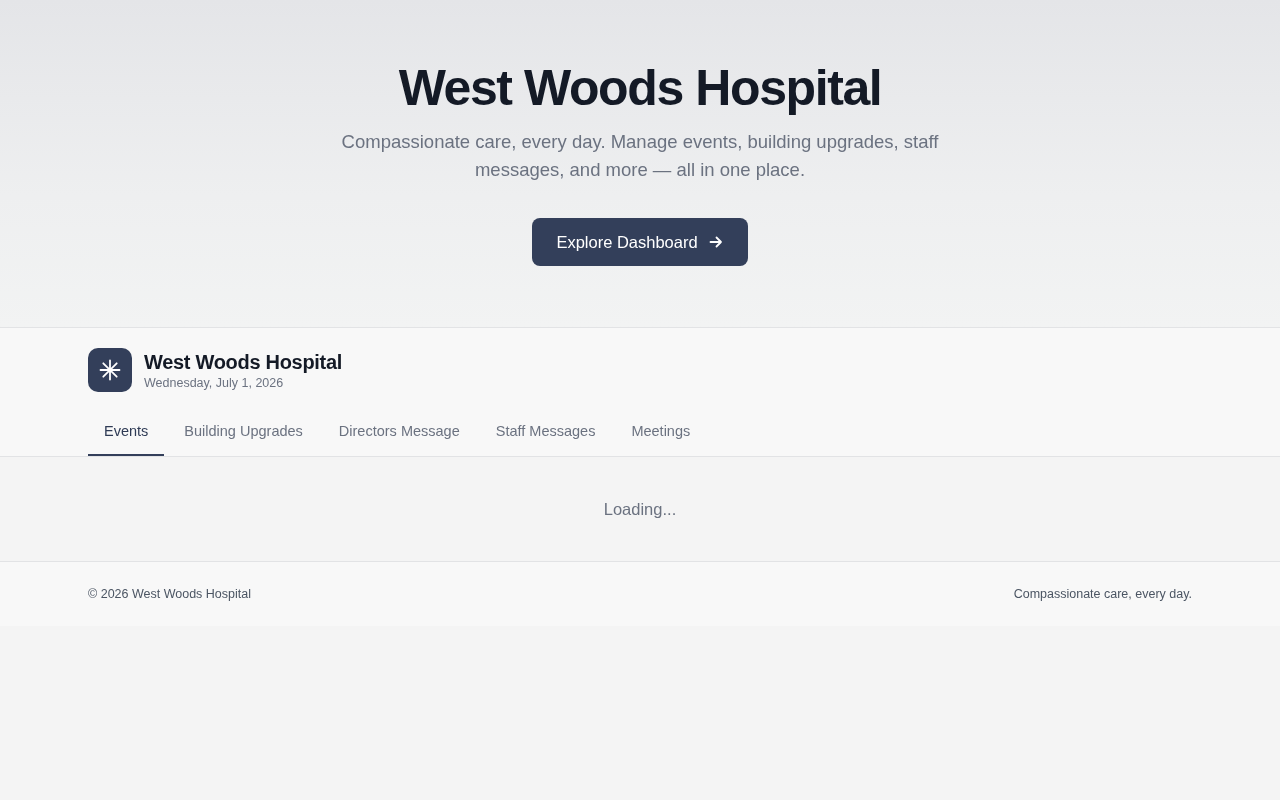  I want to click on current-date: Wednesday, July 1, 2026, so click(214, 383).